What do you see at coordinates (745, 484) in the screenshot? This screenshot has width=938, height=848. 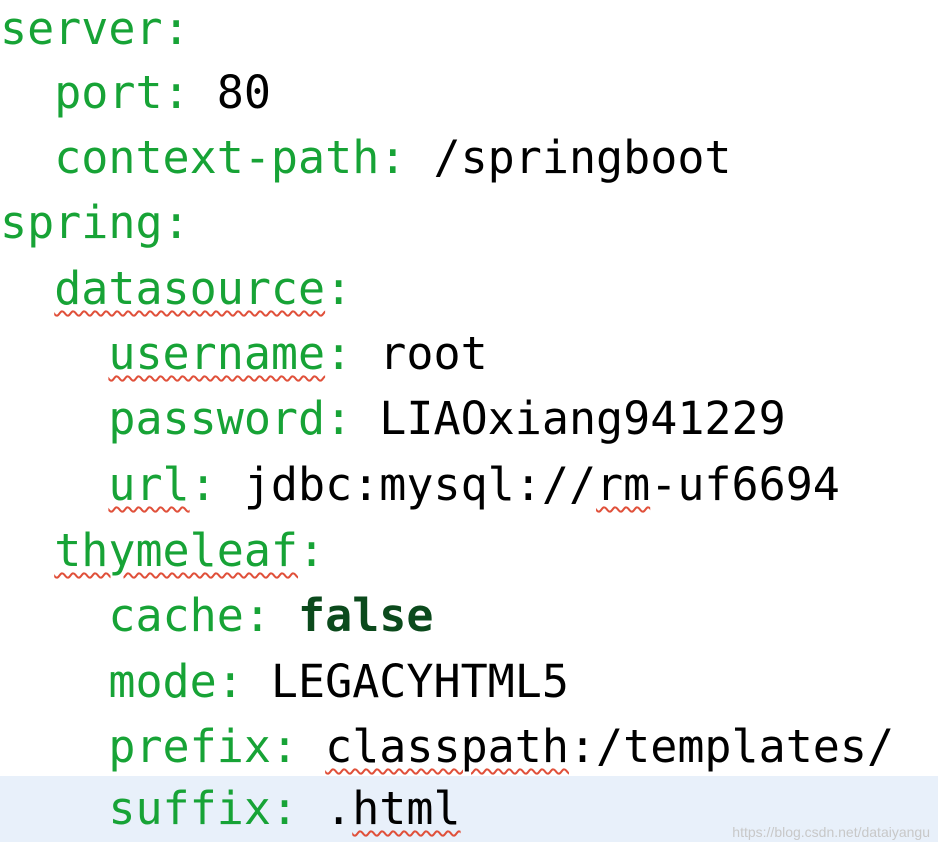 I see `yaml-value: -uf6694` at bounding box center [745, 484].